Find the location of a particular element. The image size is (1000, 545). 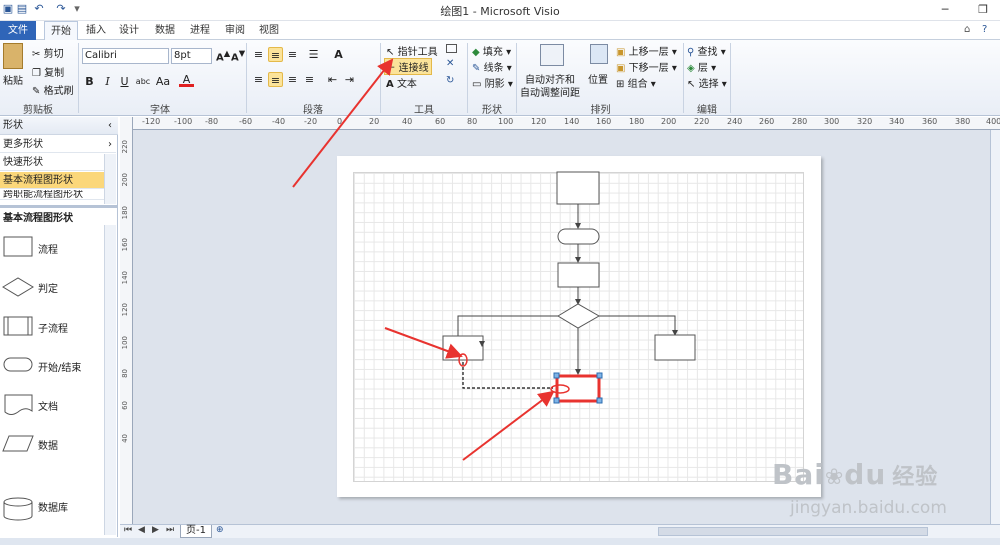

flow-left-box is located at coordinates (463, 348).